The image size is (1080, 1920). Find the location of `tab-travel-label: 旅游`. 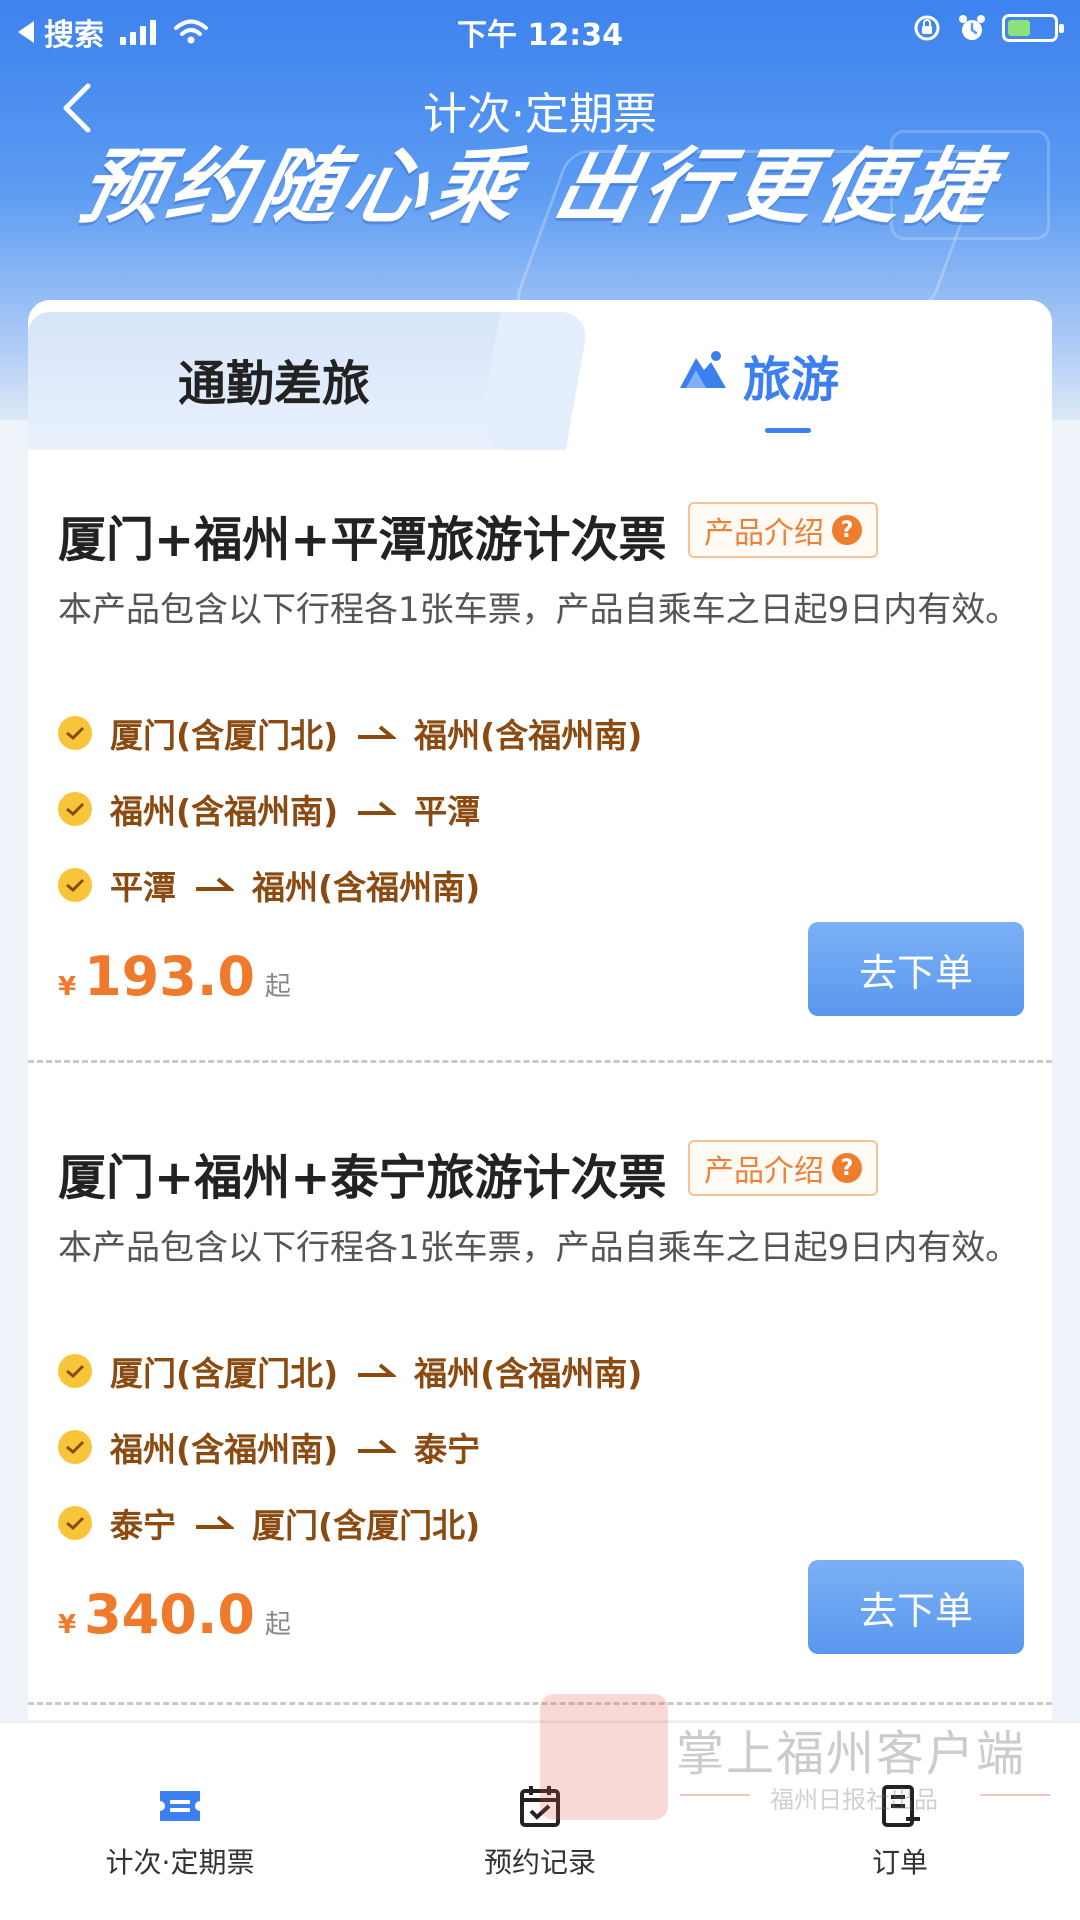

tab-travel-label: 旅游 is located at coordinates (791, 375).